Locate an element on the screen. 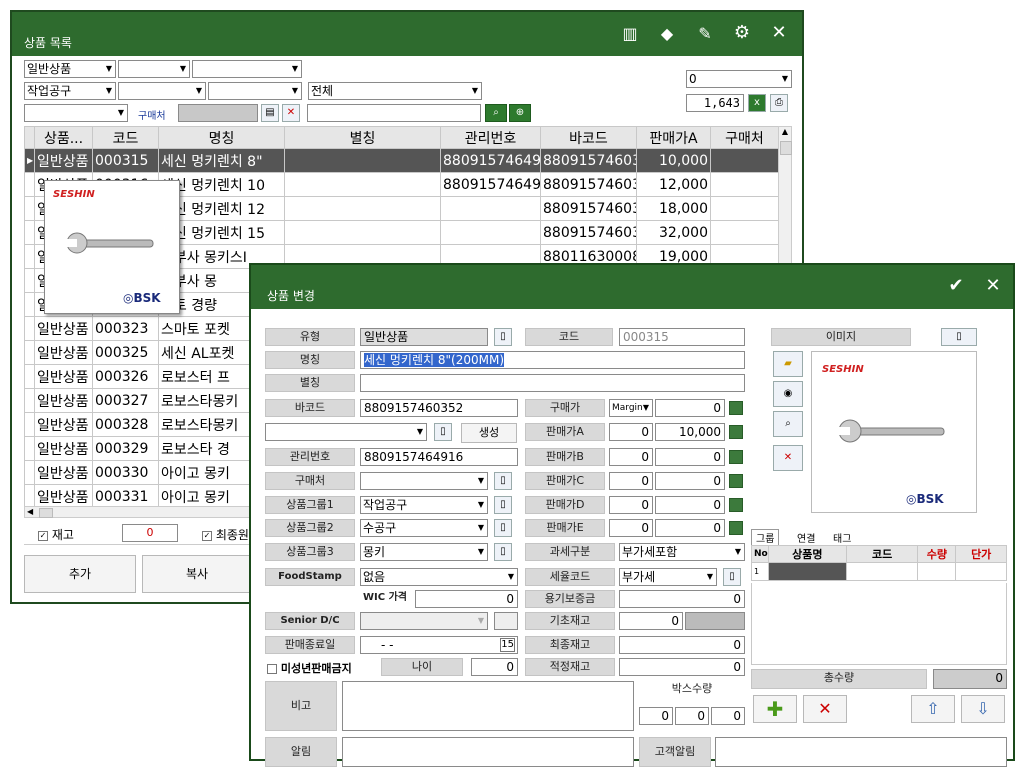 Image resolution: width=1024 pixels, height=768 pixels. clear-icon: ✕ is located at coordinates (291, 113).